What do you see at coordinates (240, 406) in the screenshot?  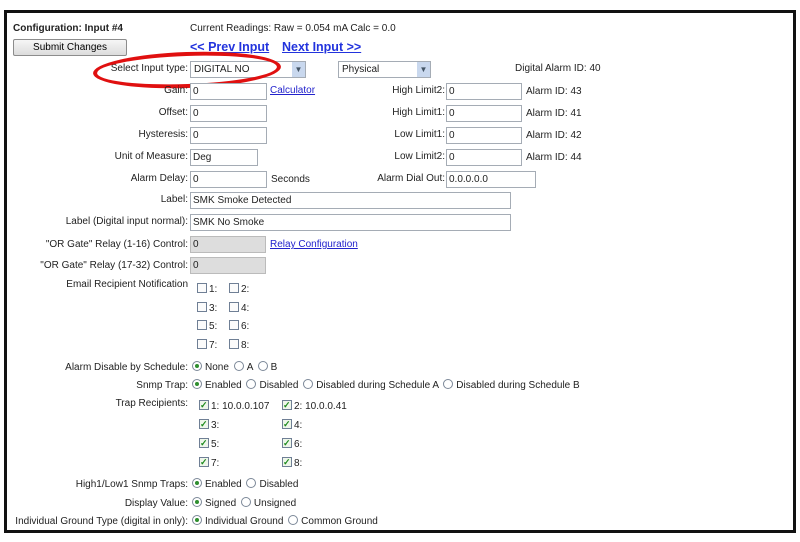 I see `checkbox-label: 1: 10.0.0.107` at bounding box center [240, 406].